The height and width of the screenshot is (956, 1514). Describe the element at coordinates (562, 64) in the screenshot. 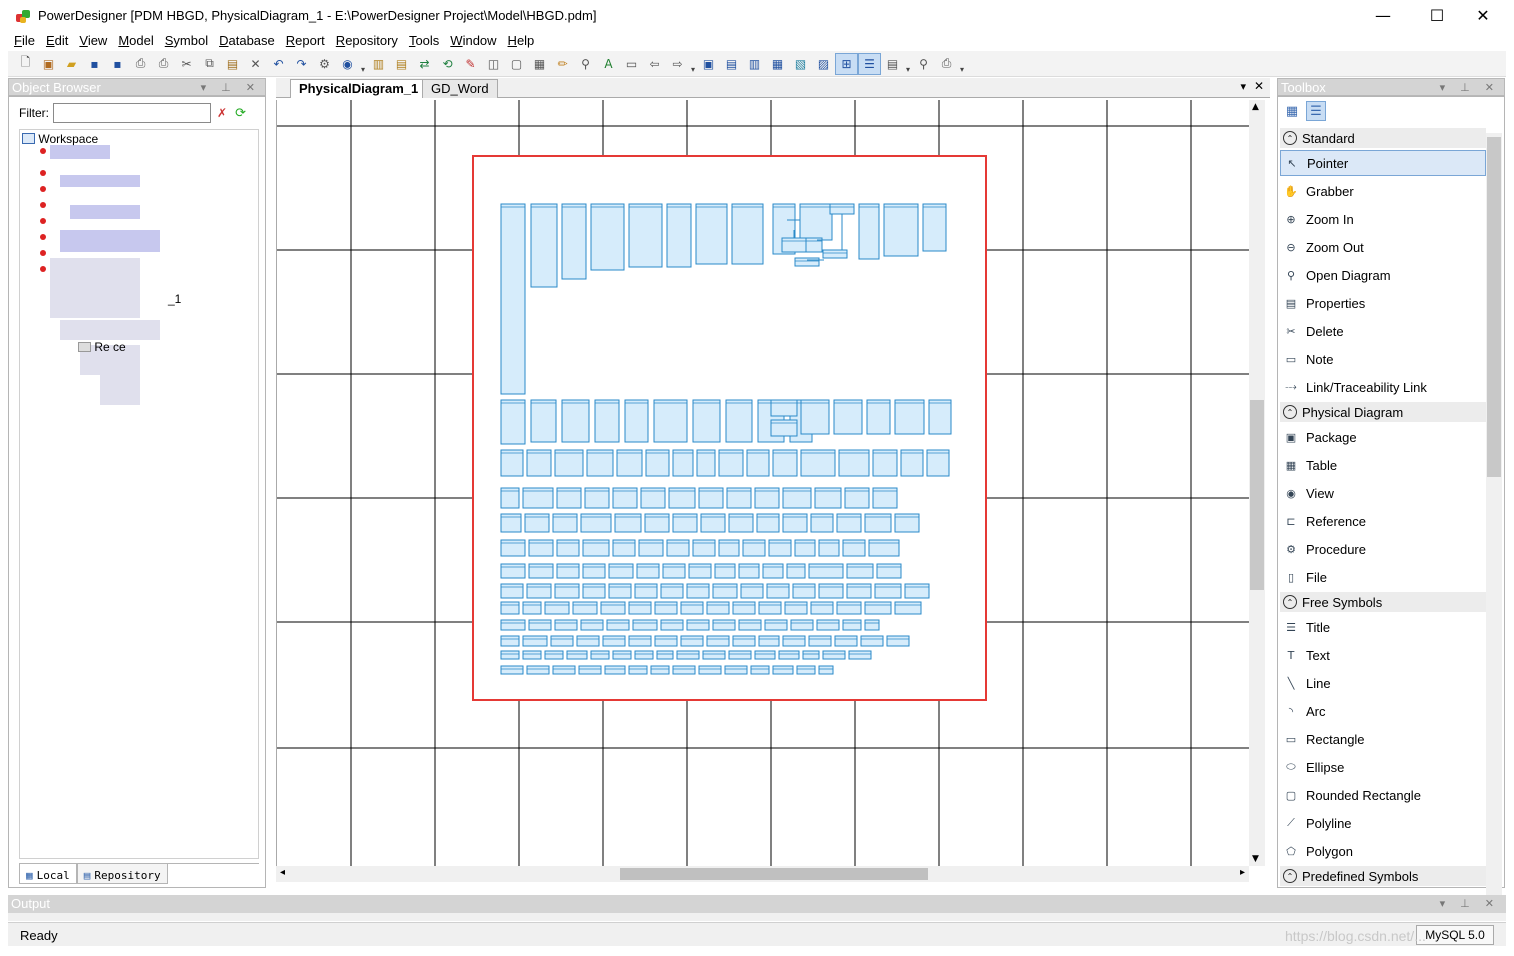

I see `pen-icon: ✏` at that location.